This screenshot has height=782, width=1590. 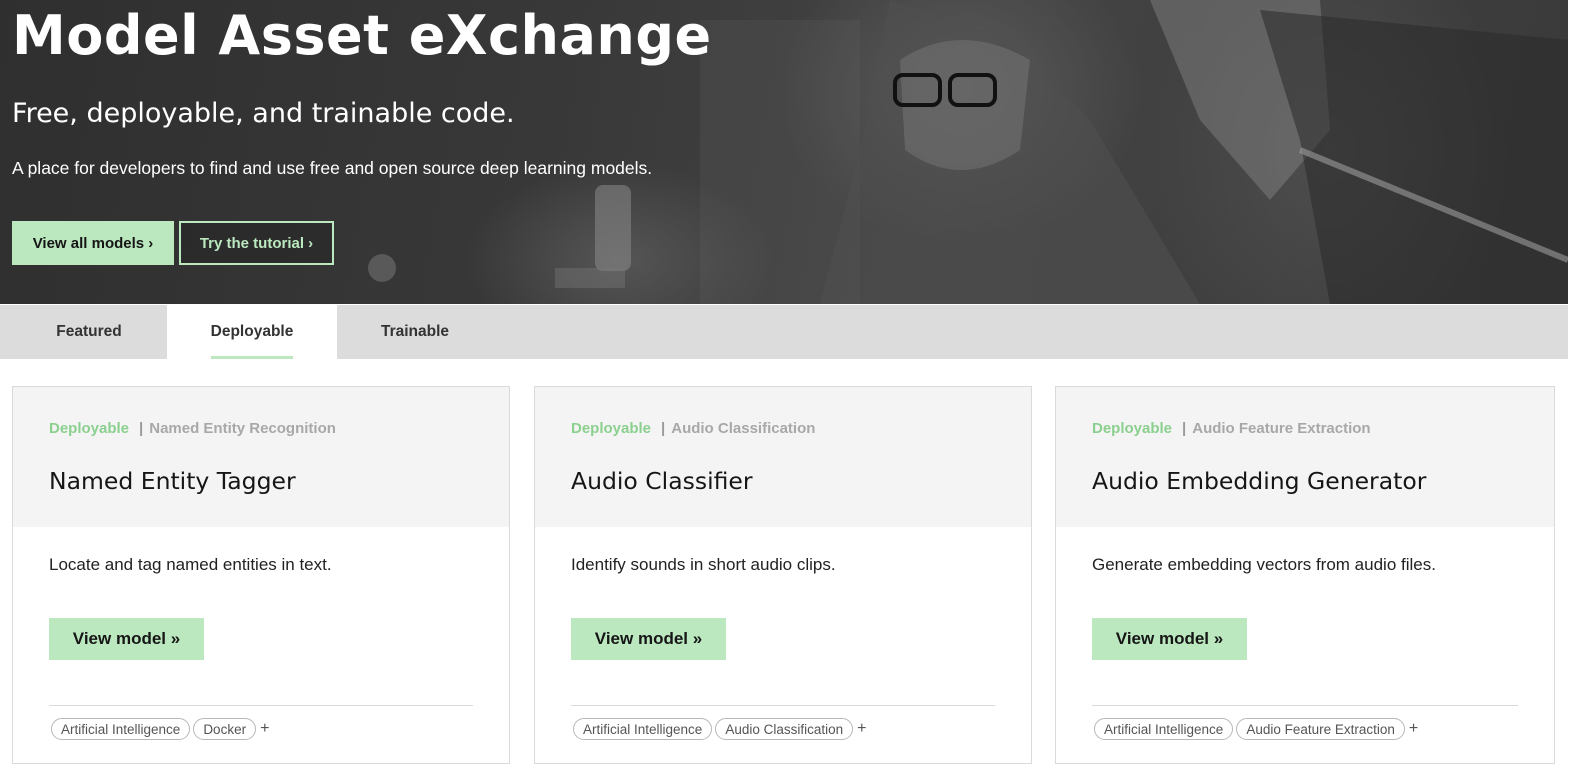 I want to click on card-title: Audio Embedding Generator, so click(x=1259, y=481).